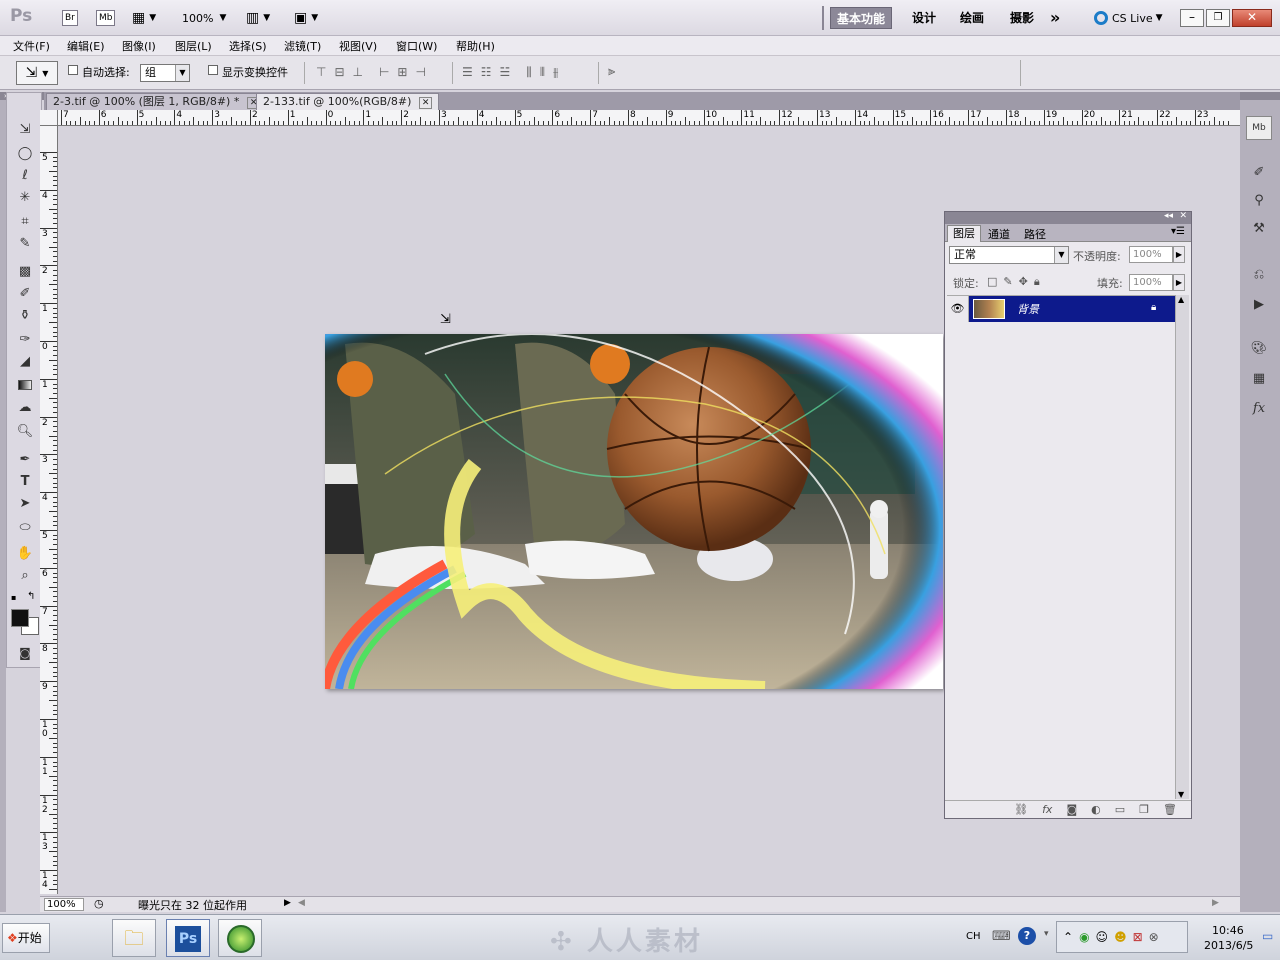  What do you see at coordinates (505, 72) in the screenshot?
I see `distribute-bottom-icon: ☱` at bounding box center [505, 72].